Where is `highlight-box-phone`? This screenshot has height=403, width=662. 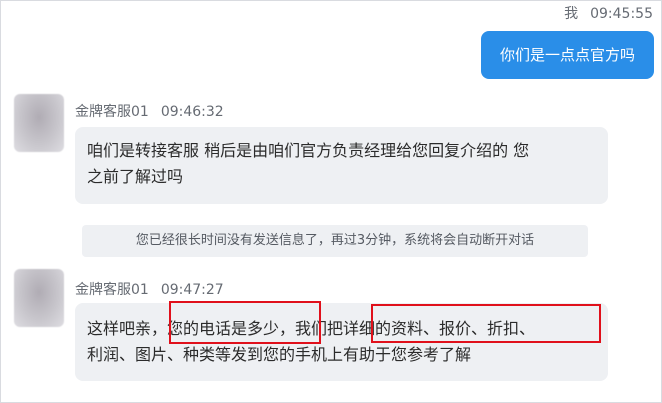
highlight-box-phone is located at coordinates (245, 322).